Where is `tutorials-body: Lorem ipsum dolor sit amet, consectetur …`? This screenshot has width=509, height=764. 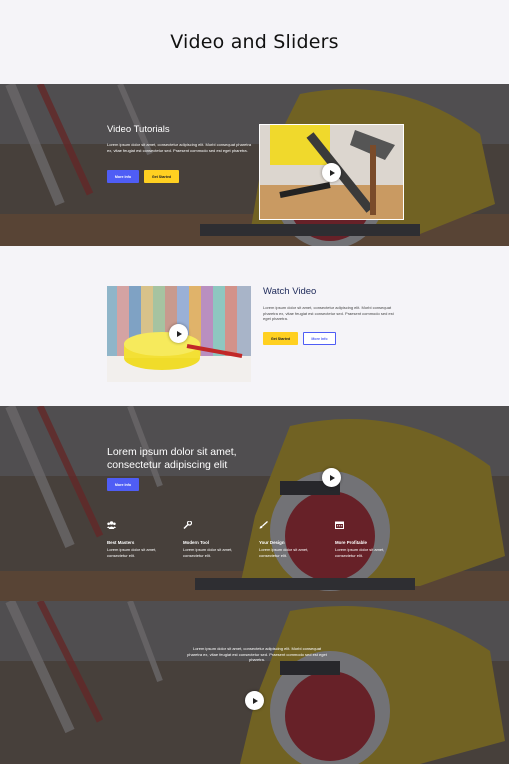
tutorials-body: Lorem ipsum dolor sit amet, consectetur … is located at coordinates (179, 147).